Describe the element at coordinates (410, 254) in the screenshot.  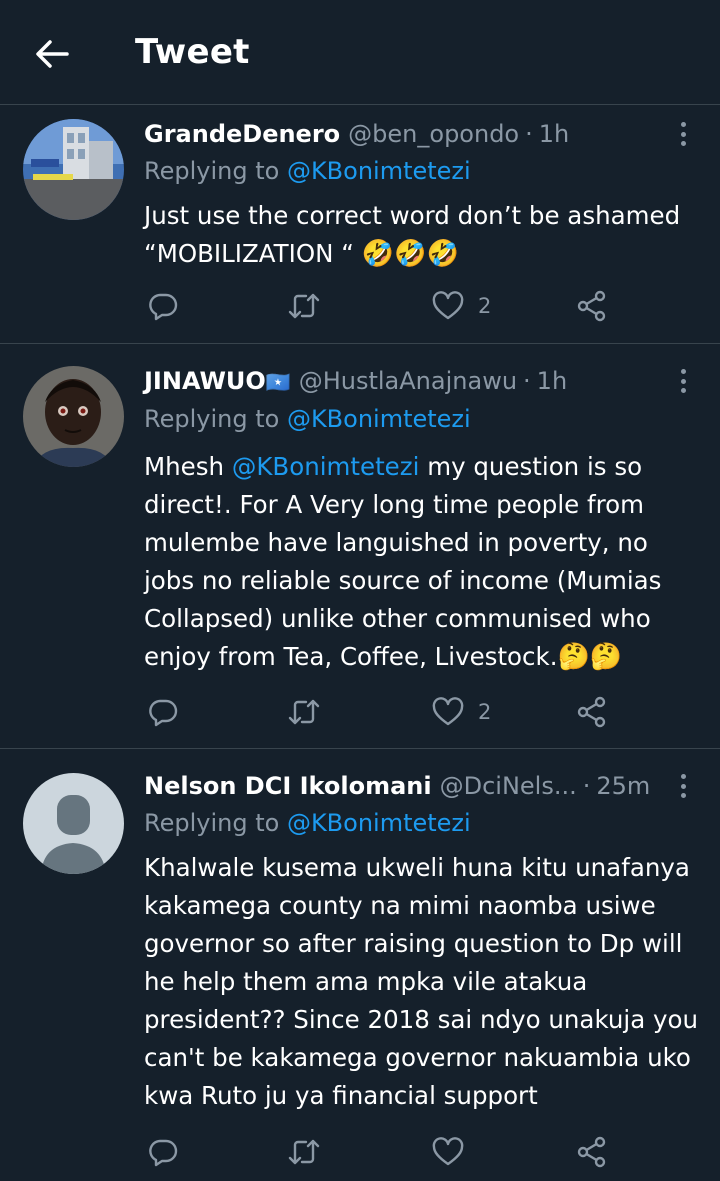
I see `emoji: 🤣🤣🤣` at that location.